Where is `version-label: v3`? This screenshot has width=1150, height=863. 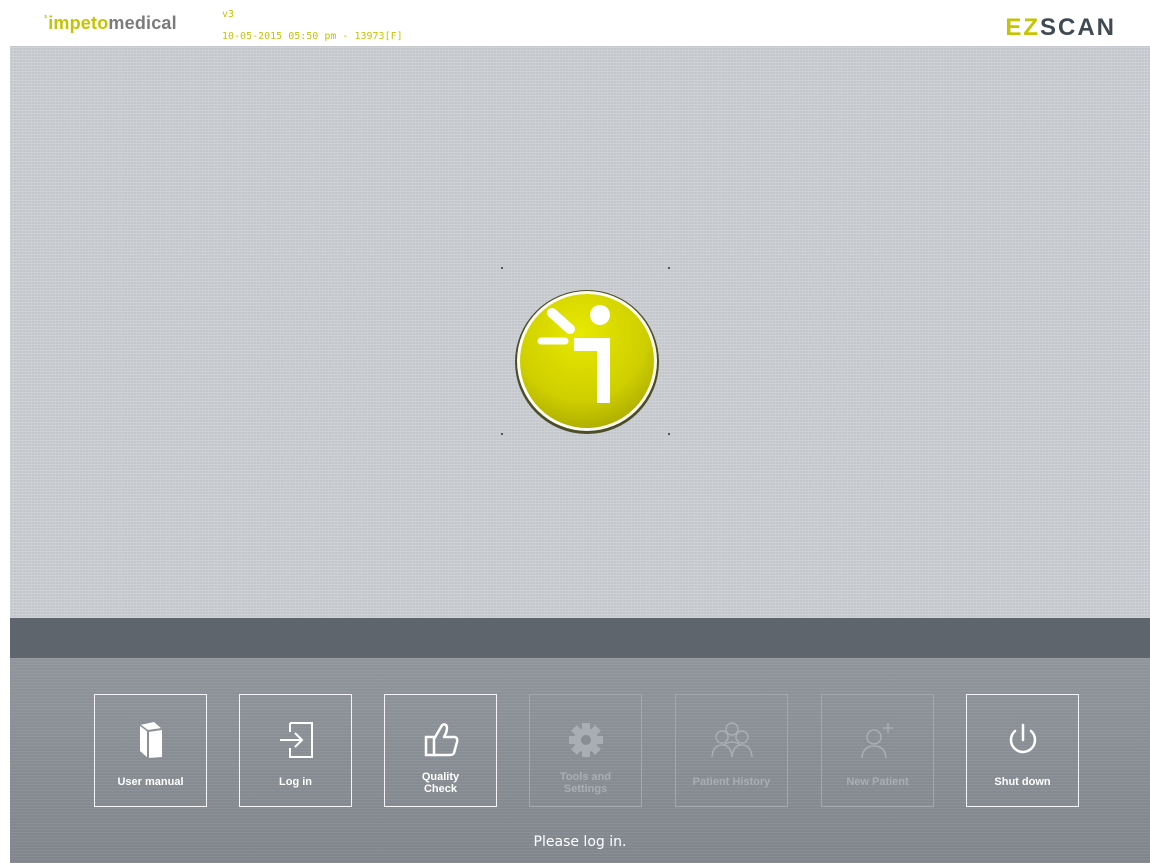 version-label: v3 is located at coordinates (228, 14).